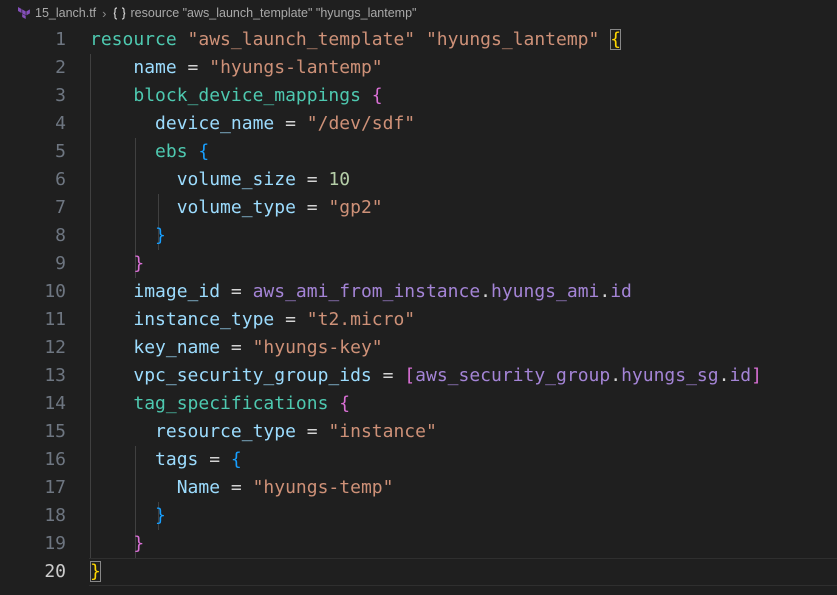  What do you see at coordinates (177, 291) in the screenshot?
I see `attribute-name: image_id` at bounding box center [177, 291].